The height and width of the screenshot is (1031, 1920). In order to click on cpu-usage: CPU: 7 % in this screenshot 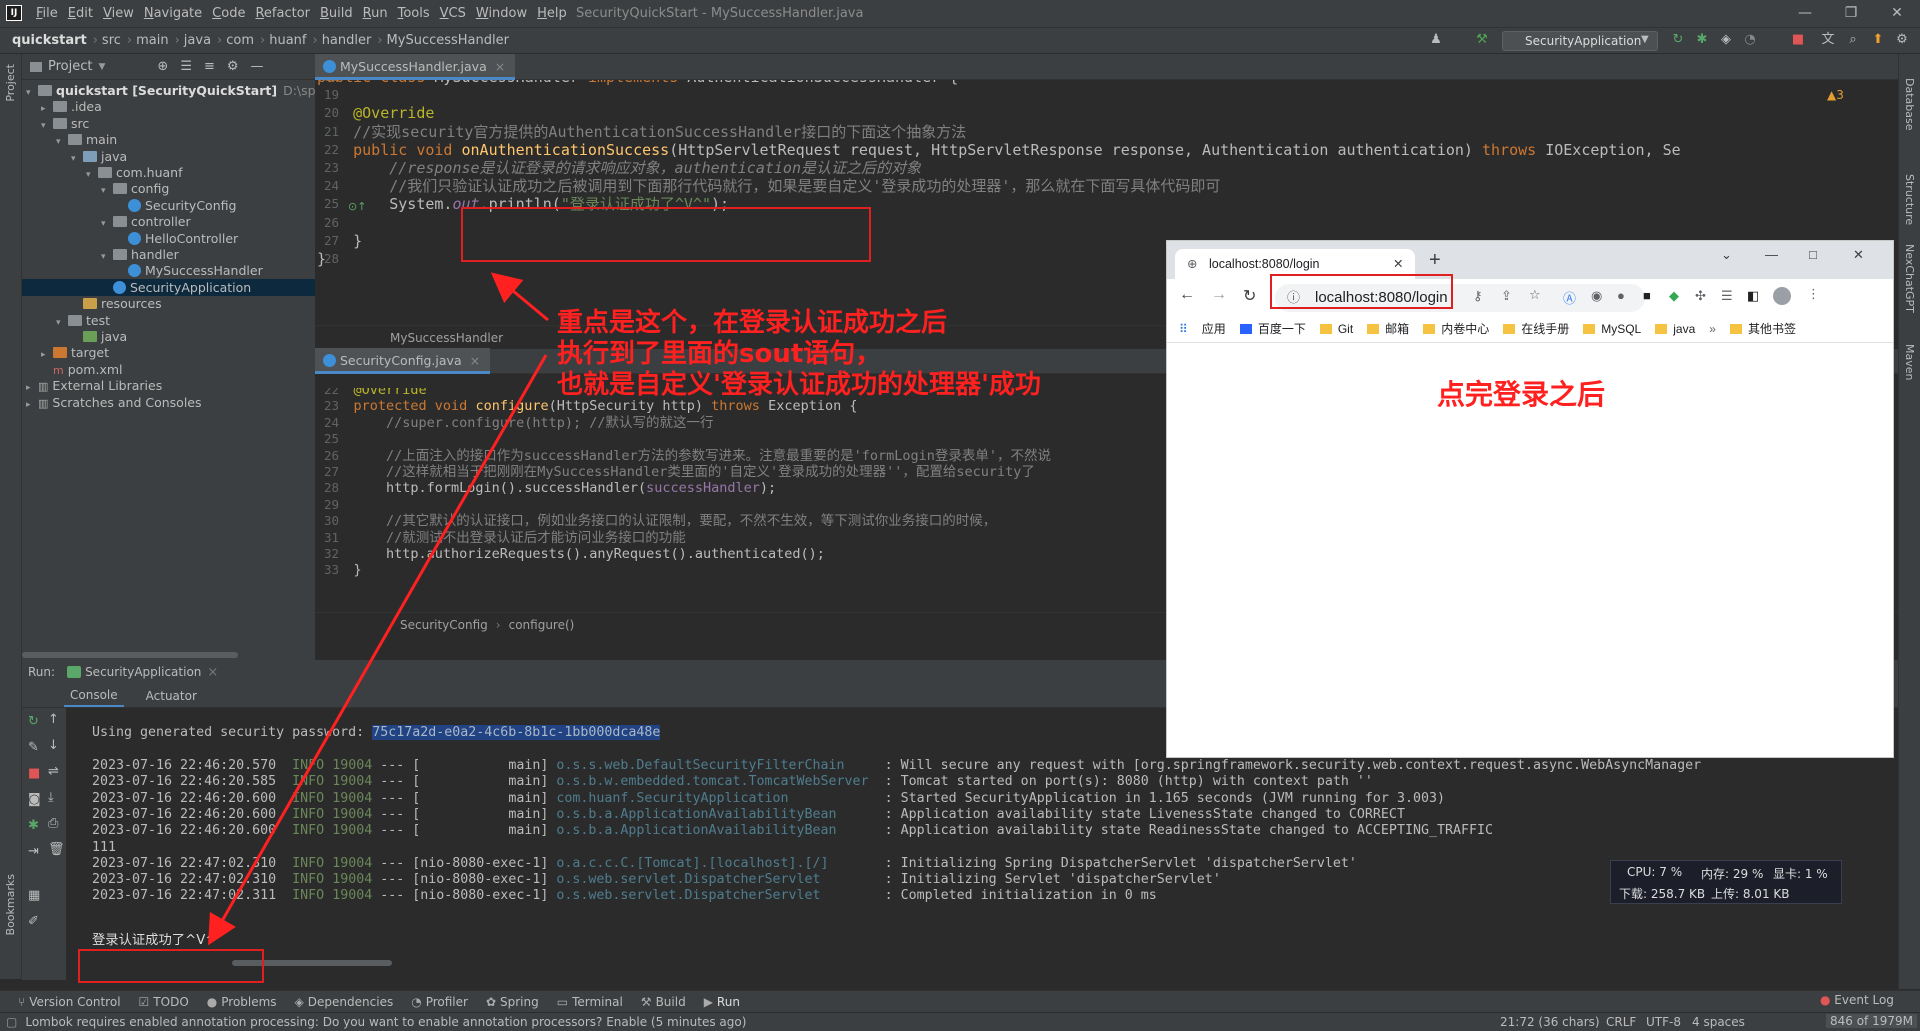, I will do `click(1655, 872)`.